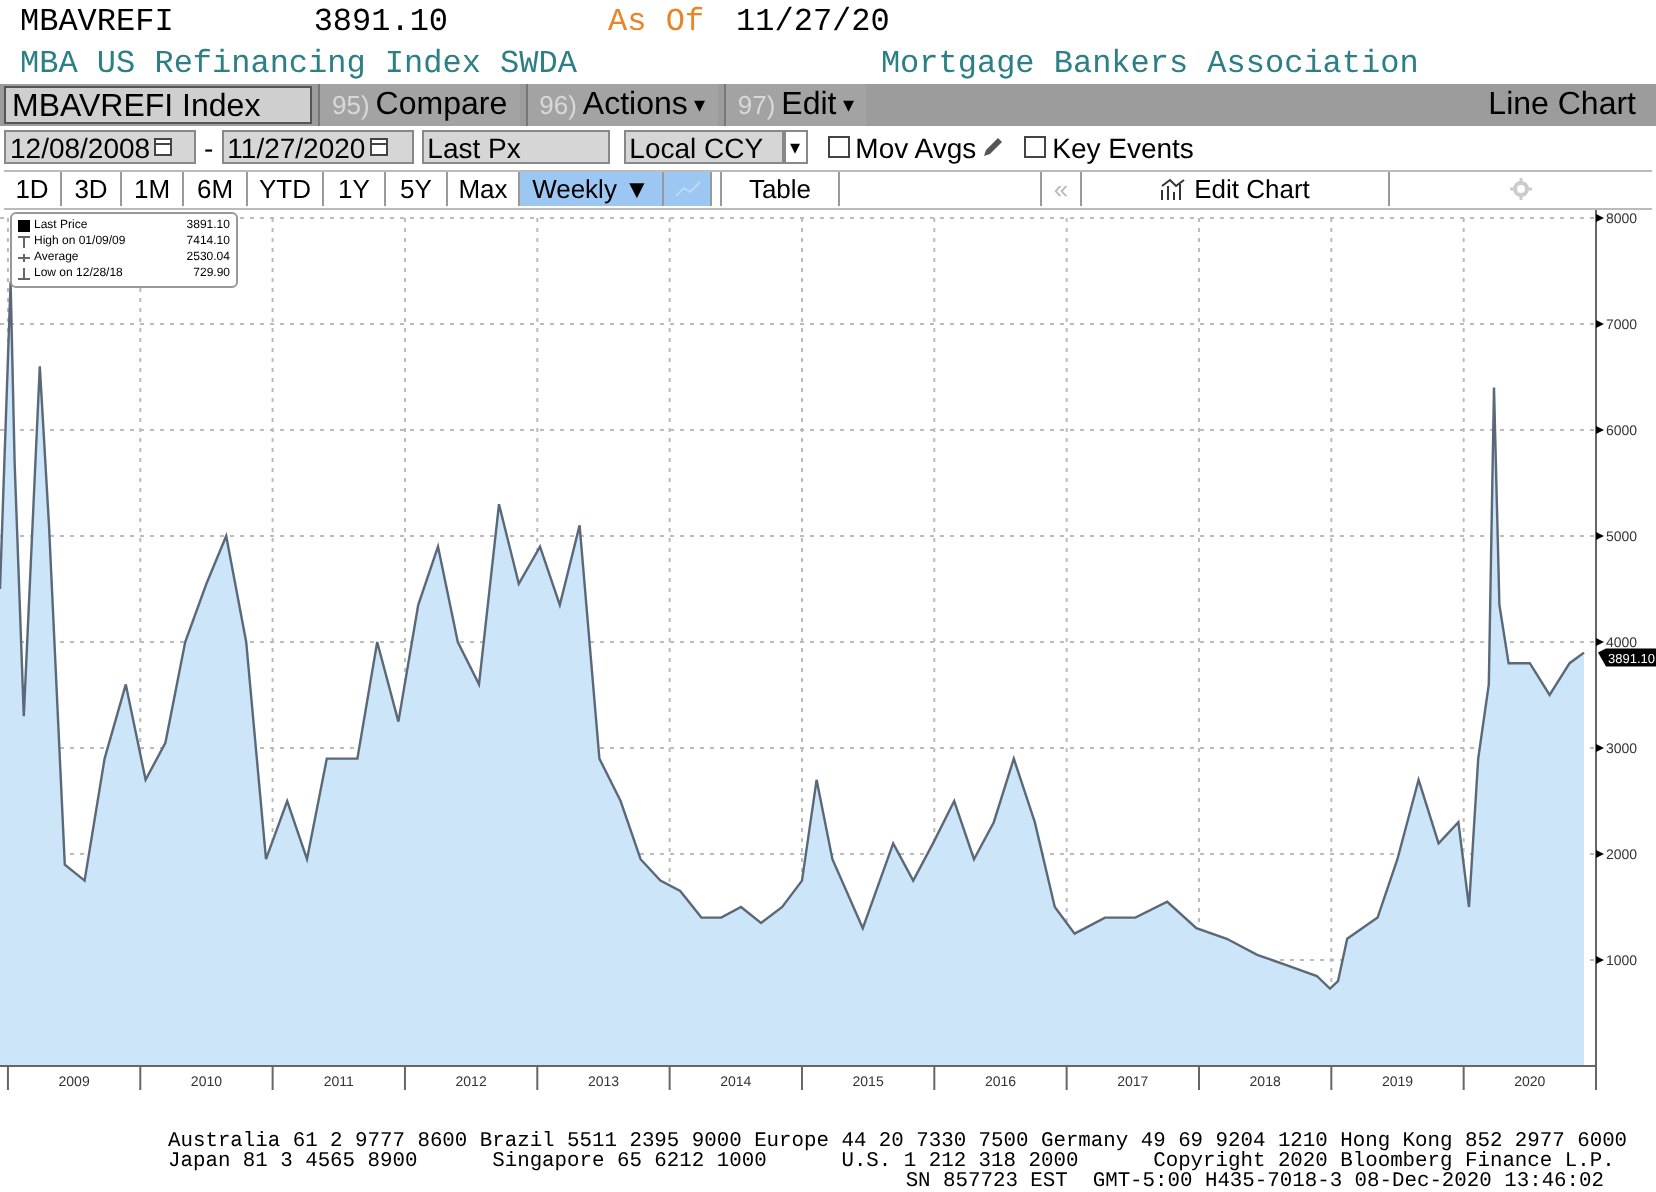  I want to click on dropdown-caret: ▾, so click(795, 147).